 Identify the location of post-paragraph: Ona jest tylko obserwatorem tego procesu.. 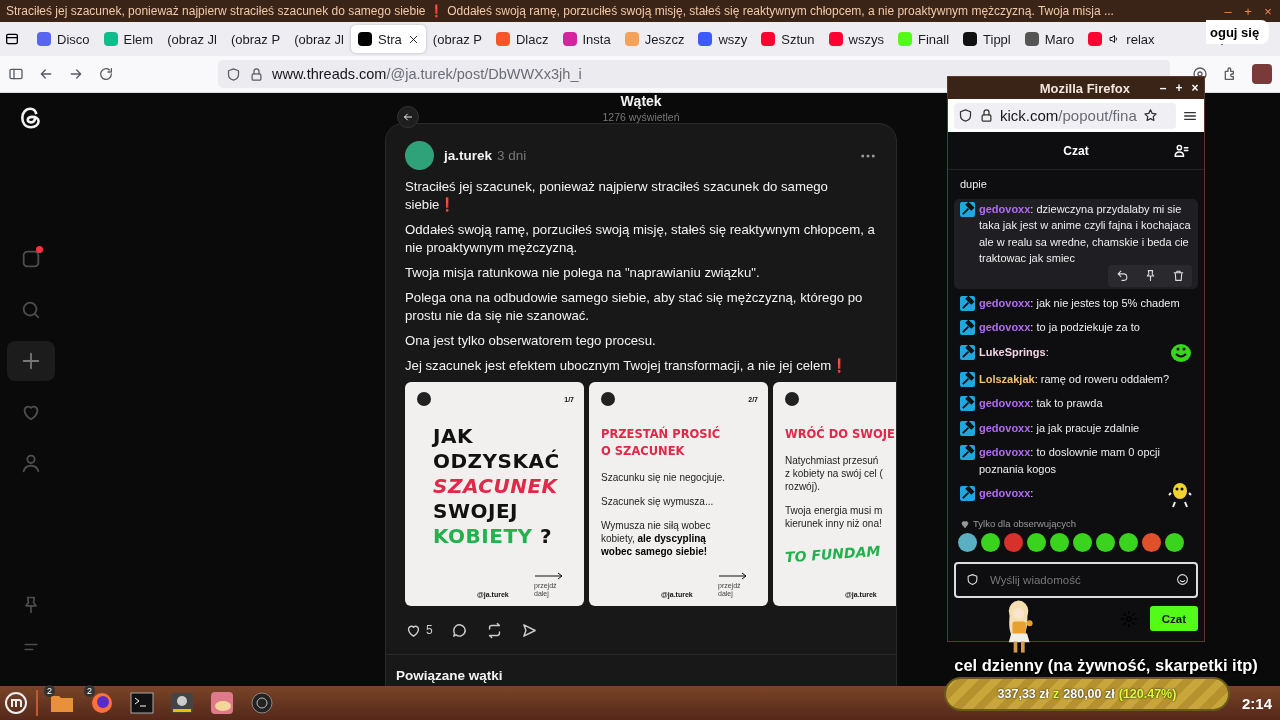
(531, 341).